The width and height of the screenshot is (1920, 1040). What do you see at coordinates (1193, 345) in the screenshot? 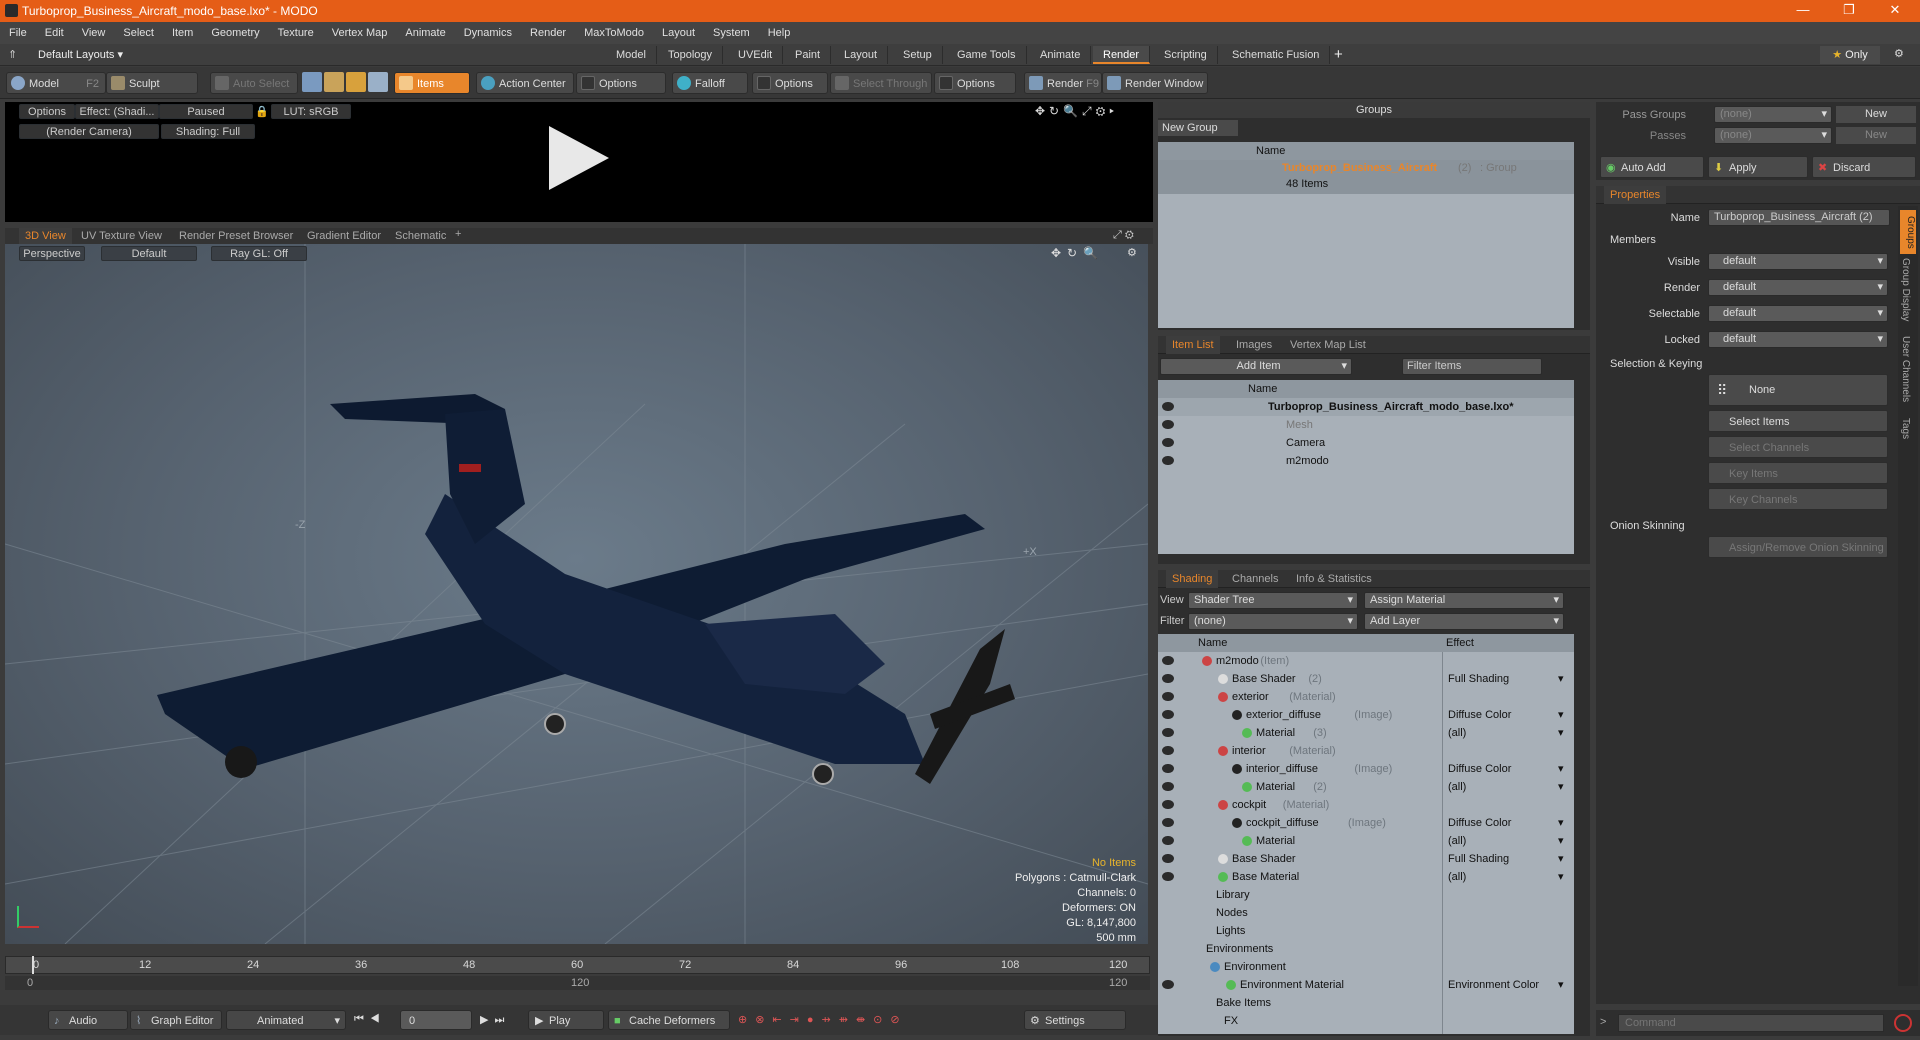
I see `tab-item-list: Item List` at bounding box center [1193, 345].